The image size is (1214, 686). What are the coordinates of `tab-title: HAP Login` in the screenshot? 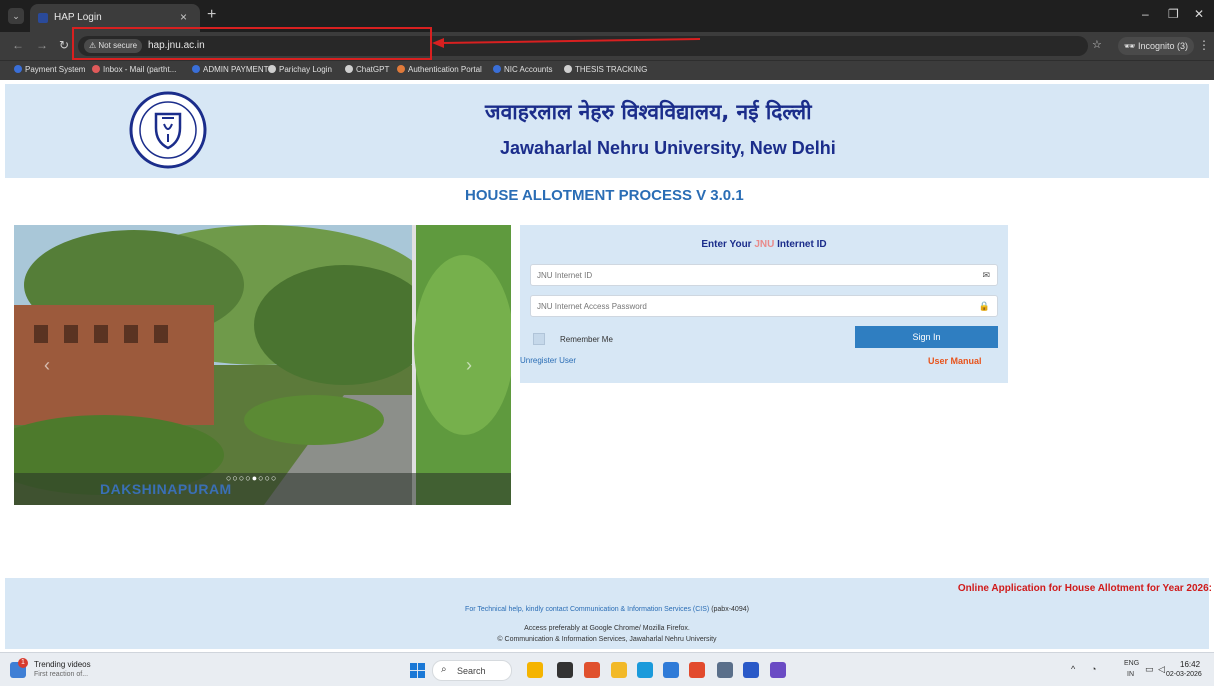 It's located at (78, 17).